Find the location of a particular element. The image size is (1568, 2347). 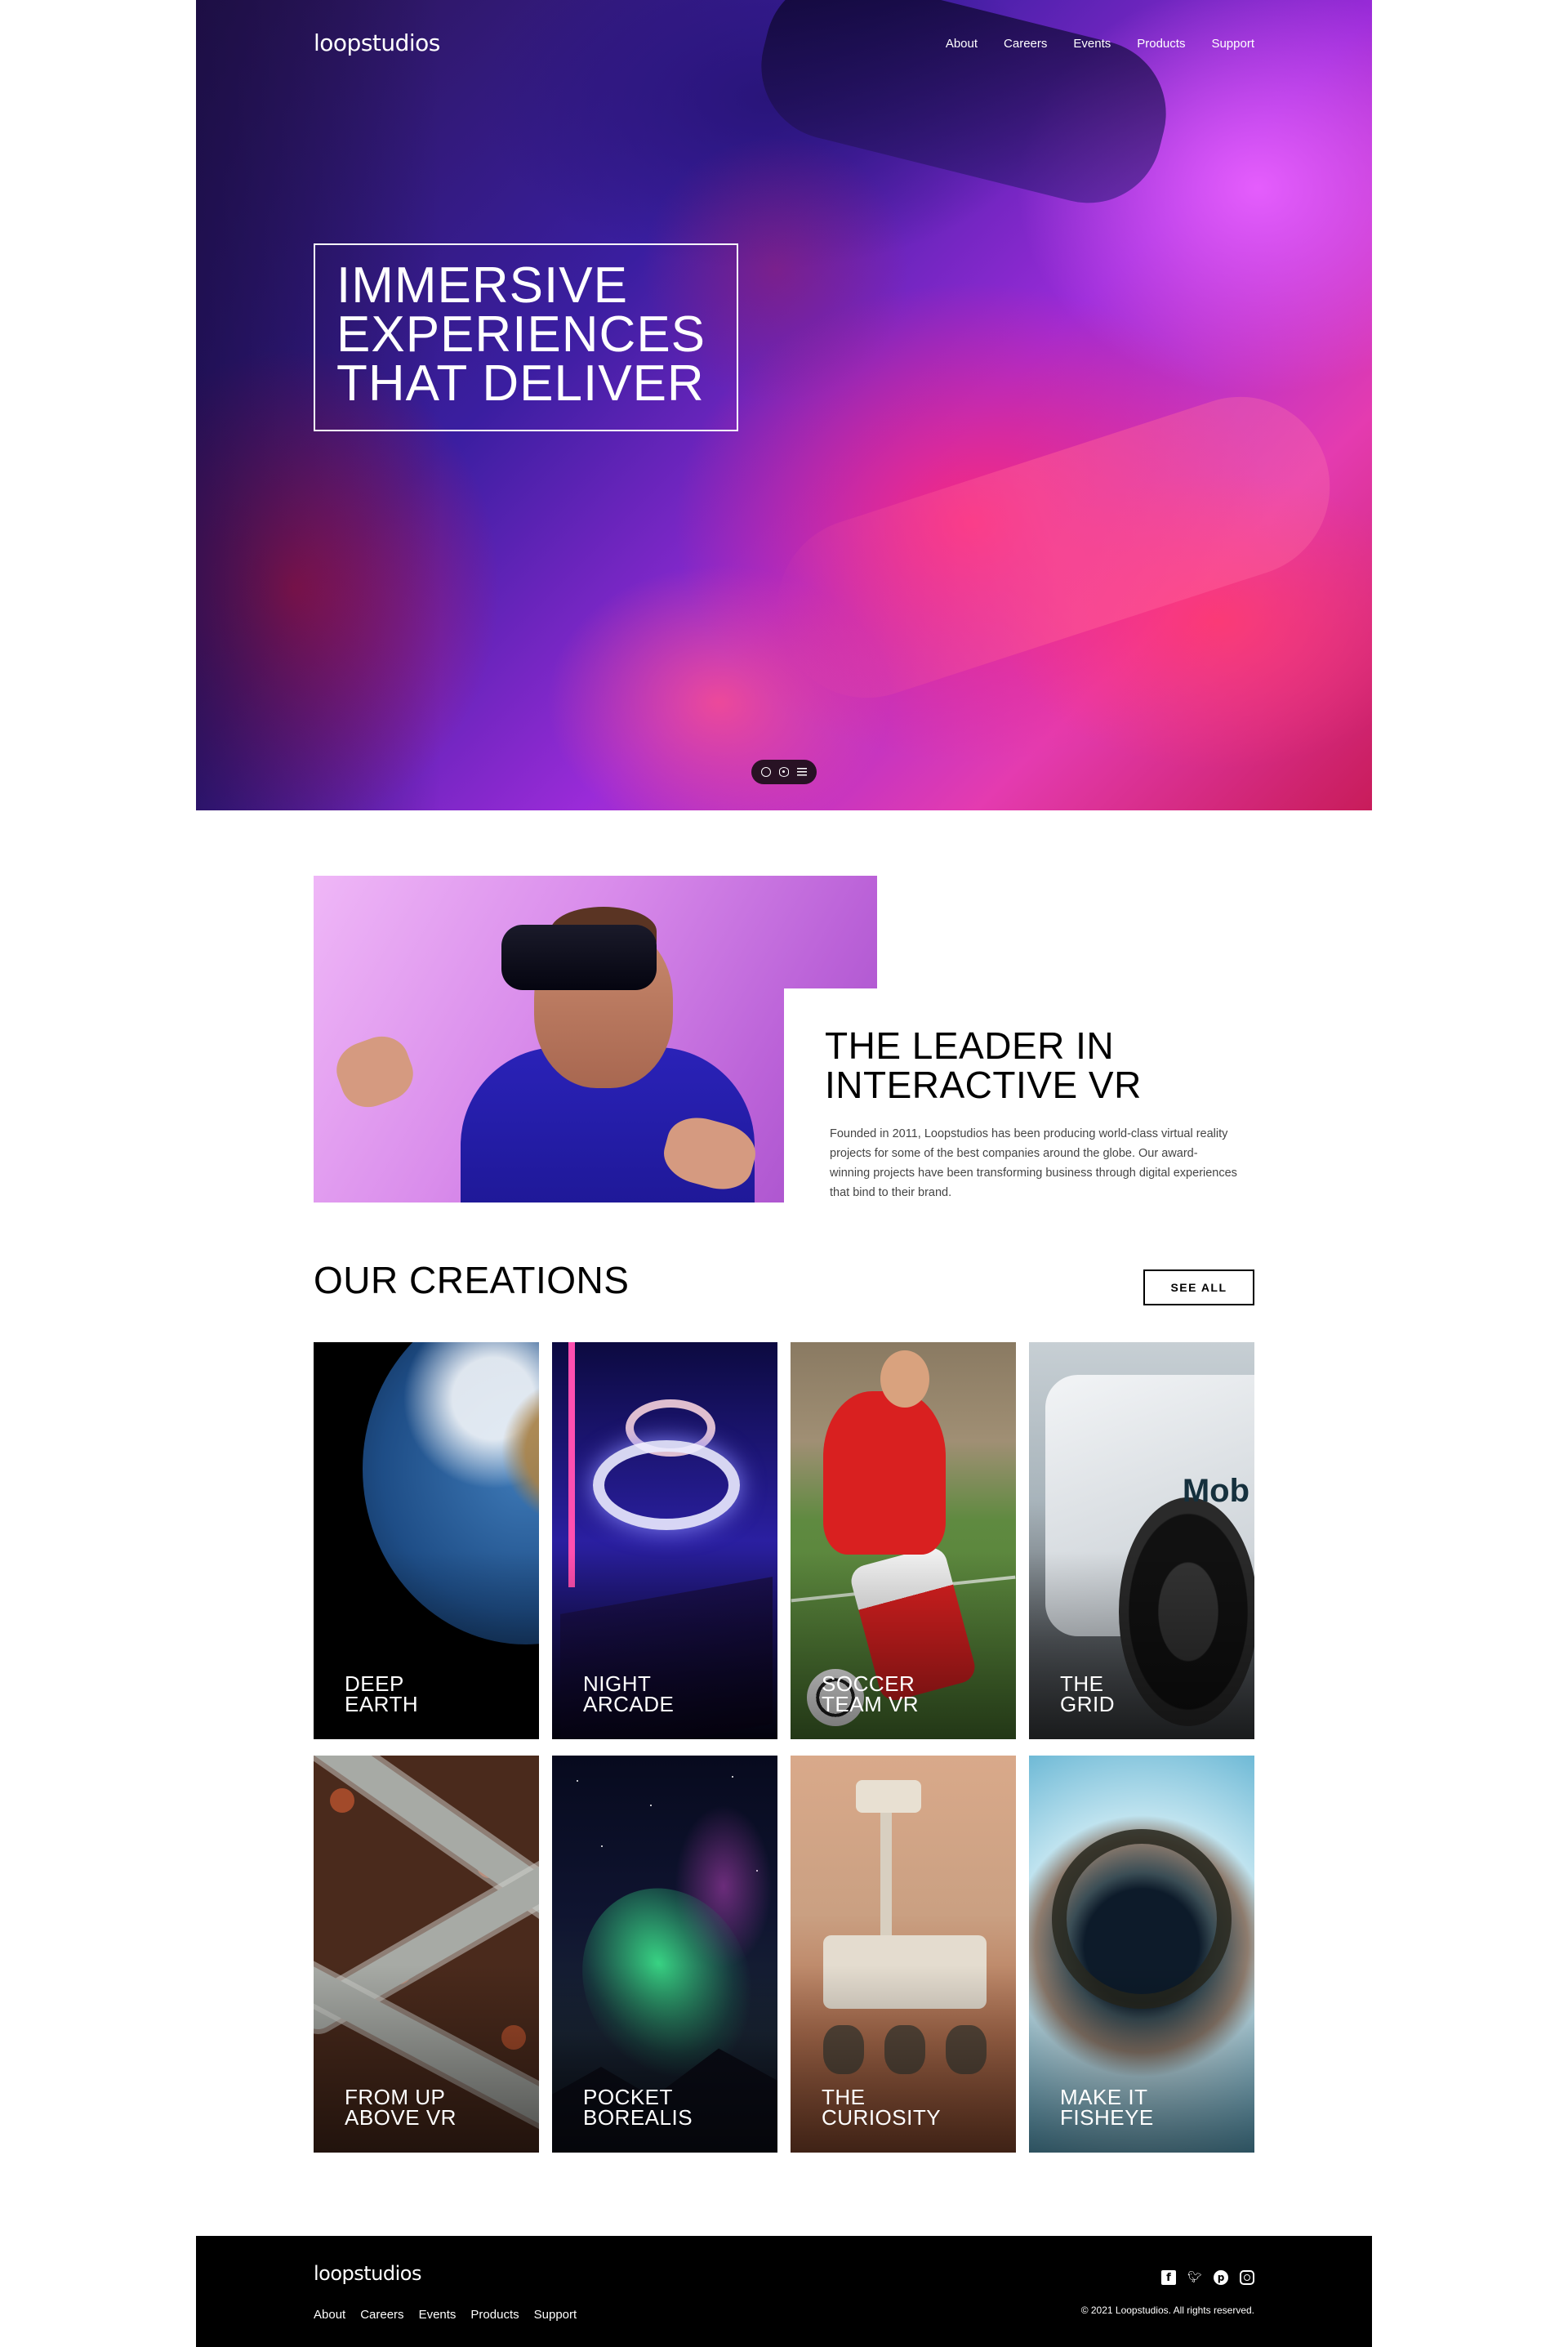

intro-title-line: INTERACTIVE VR is located at coordinates (983, 1085).